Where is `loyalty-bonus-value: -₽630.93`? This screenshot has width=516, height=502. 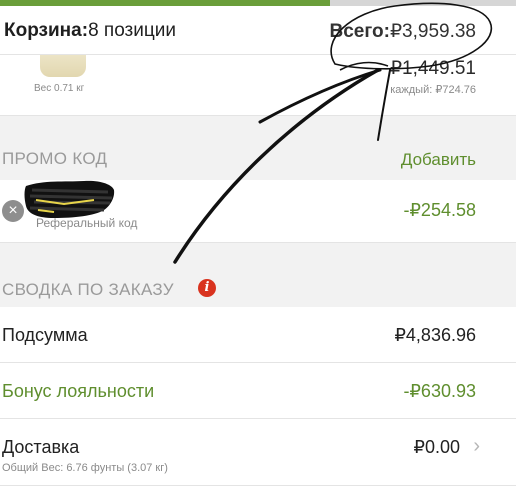
loyalty-bonus-value: -₽630.93 is located at coordinates (439, 391).